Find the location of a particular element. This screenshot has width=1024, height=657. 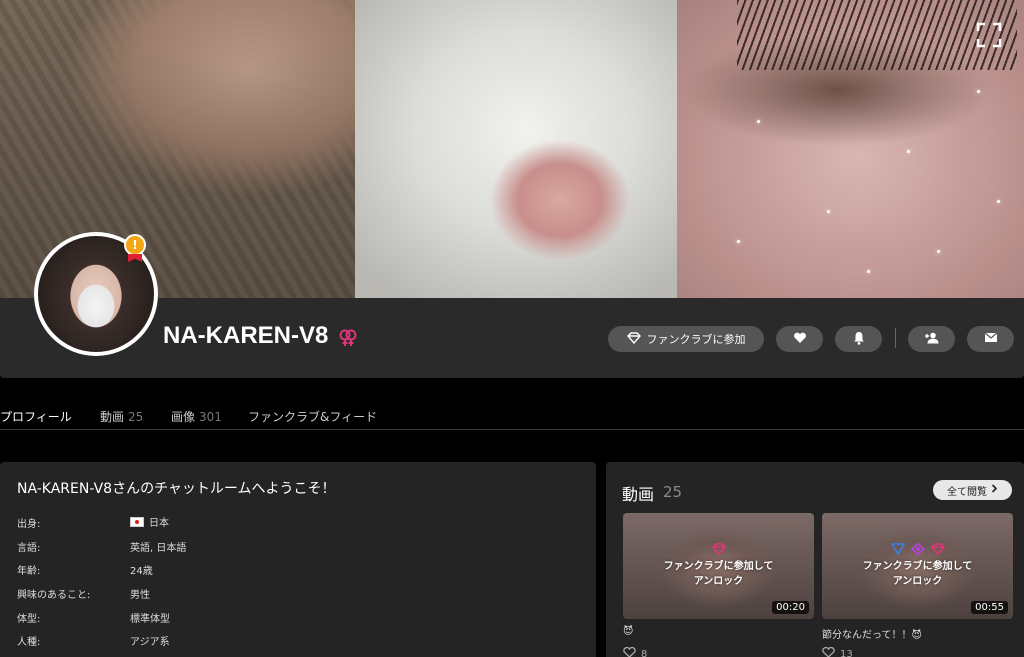

message-button is located at coordinates (990, 339).